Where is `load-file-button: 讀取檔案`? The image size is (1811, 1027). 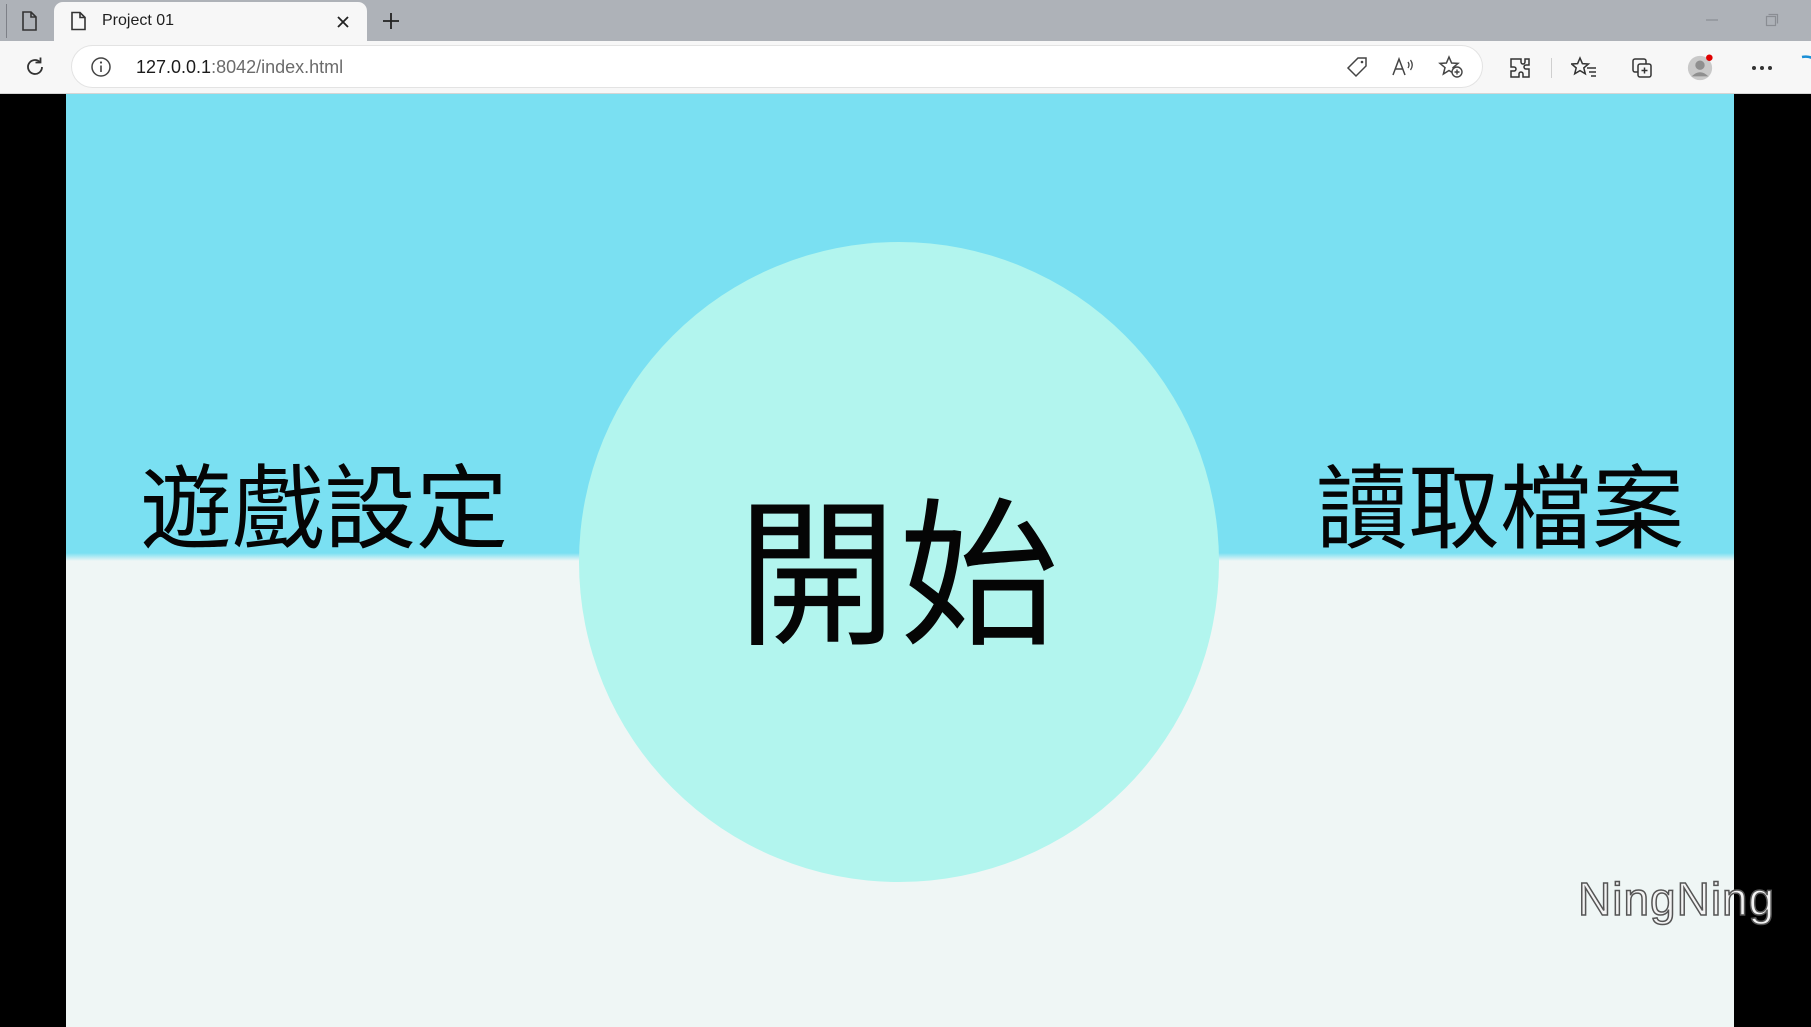
load-file-button: 讀取檔案 is located at coordinates (1500, 510).